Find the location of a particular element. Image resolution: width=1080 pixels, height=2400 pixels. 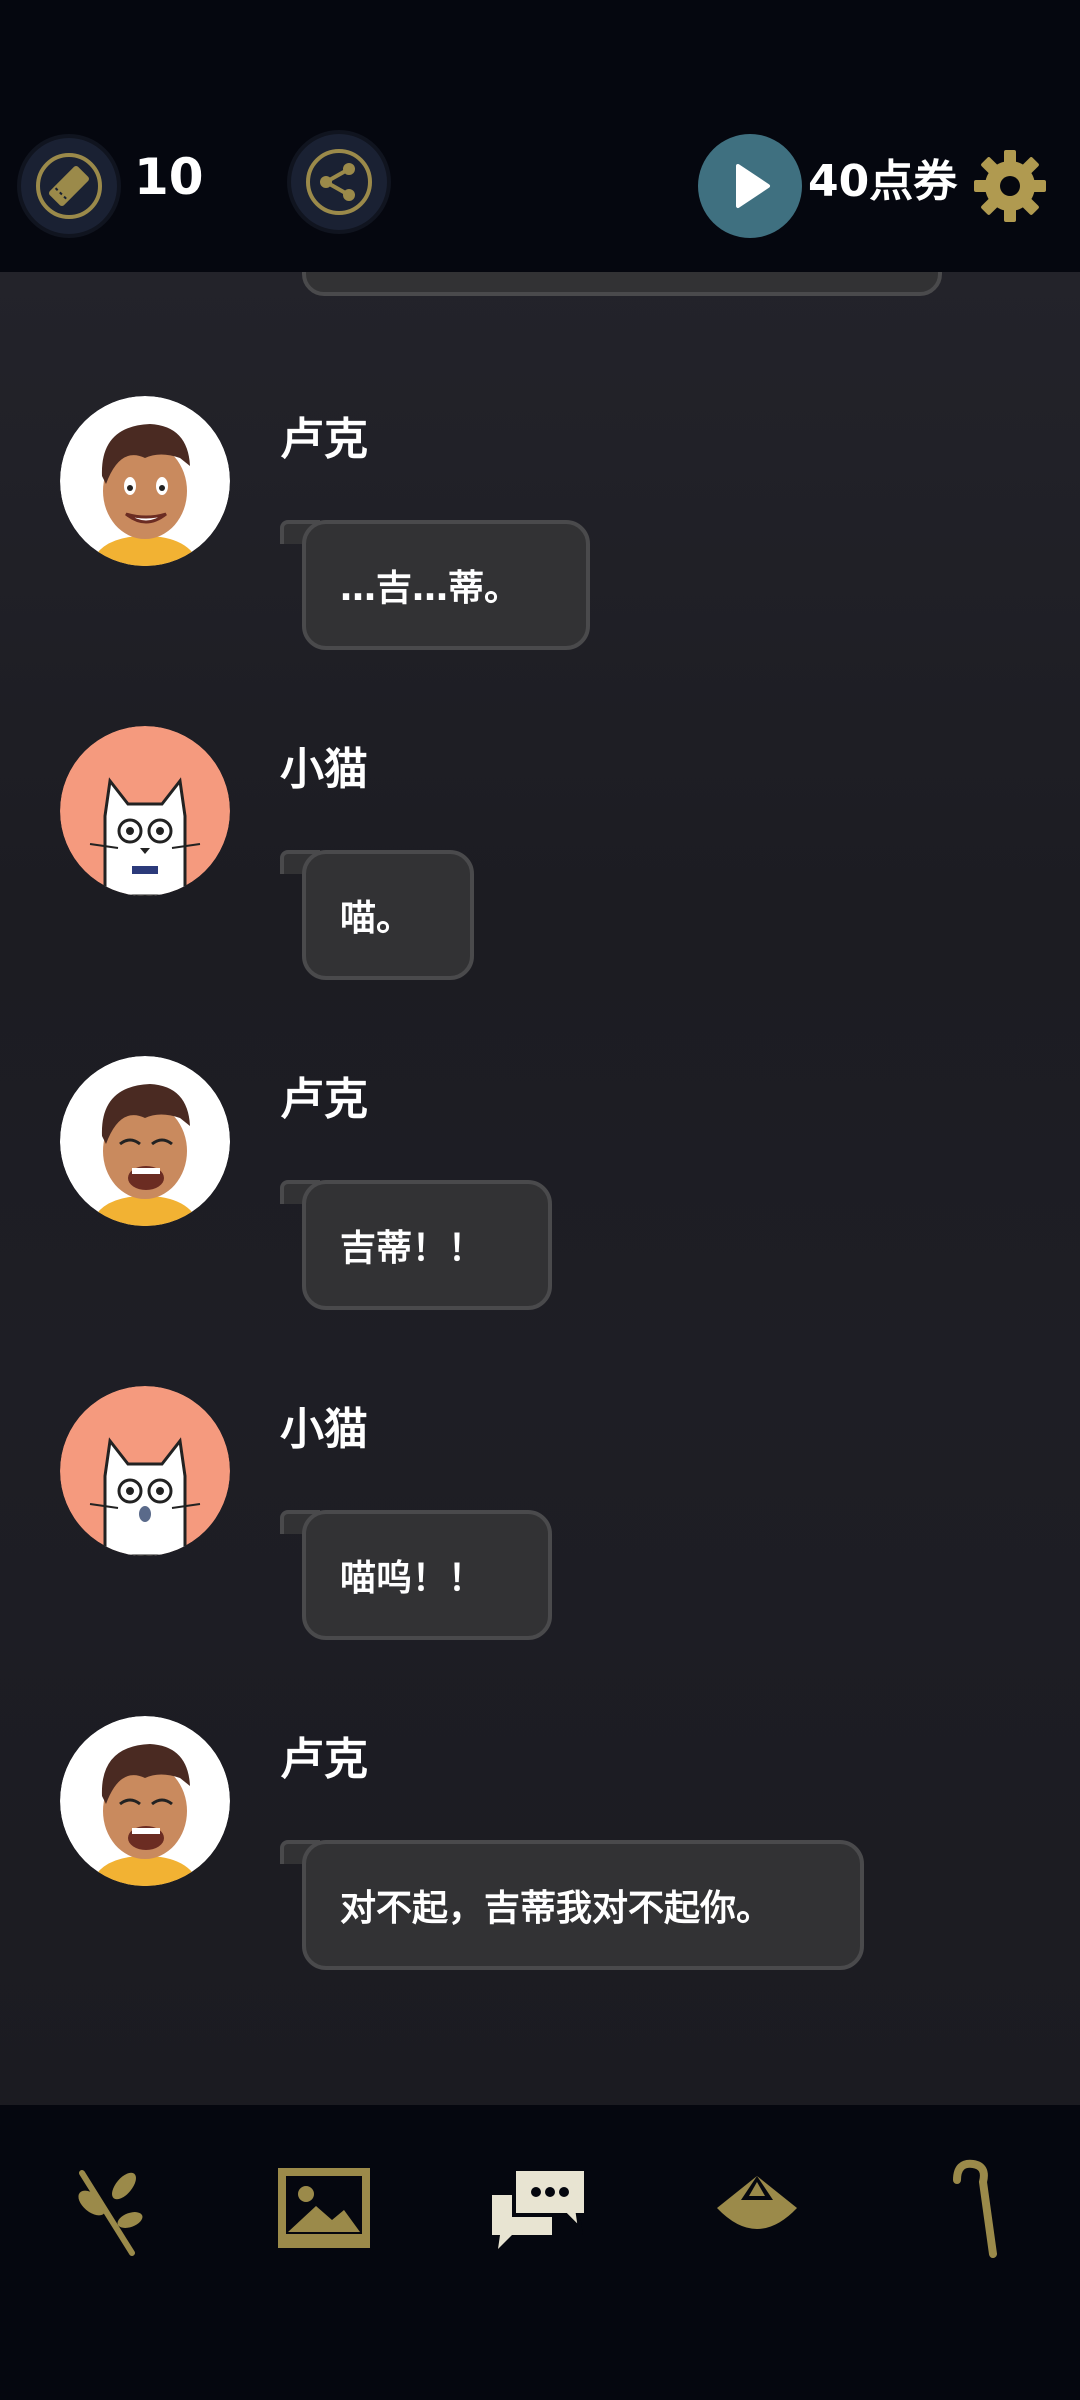

chat-message: 卢克 对不起，吉蒂我对不起你。 is located at coordinates (540, 1866).